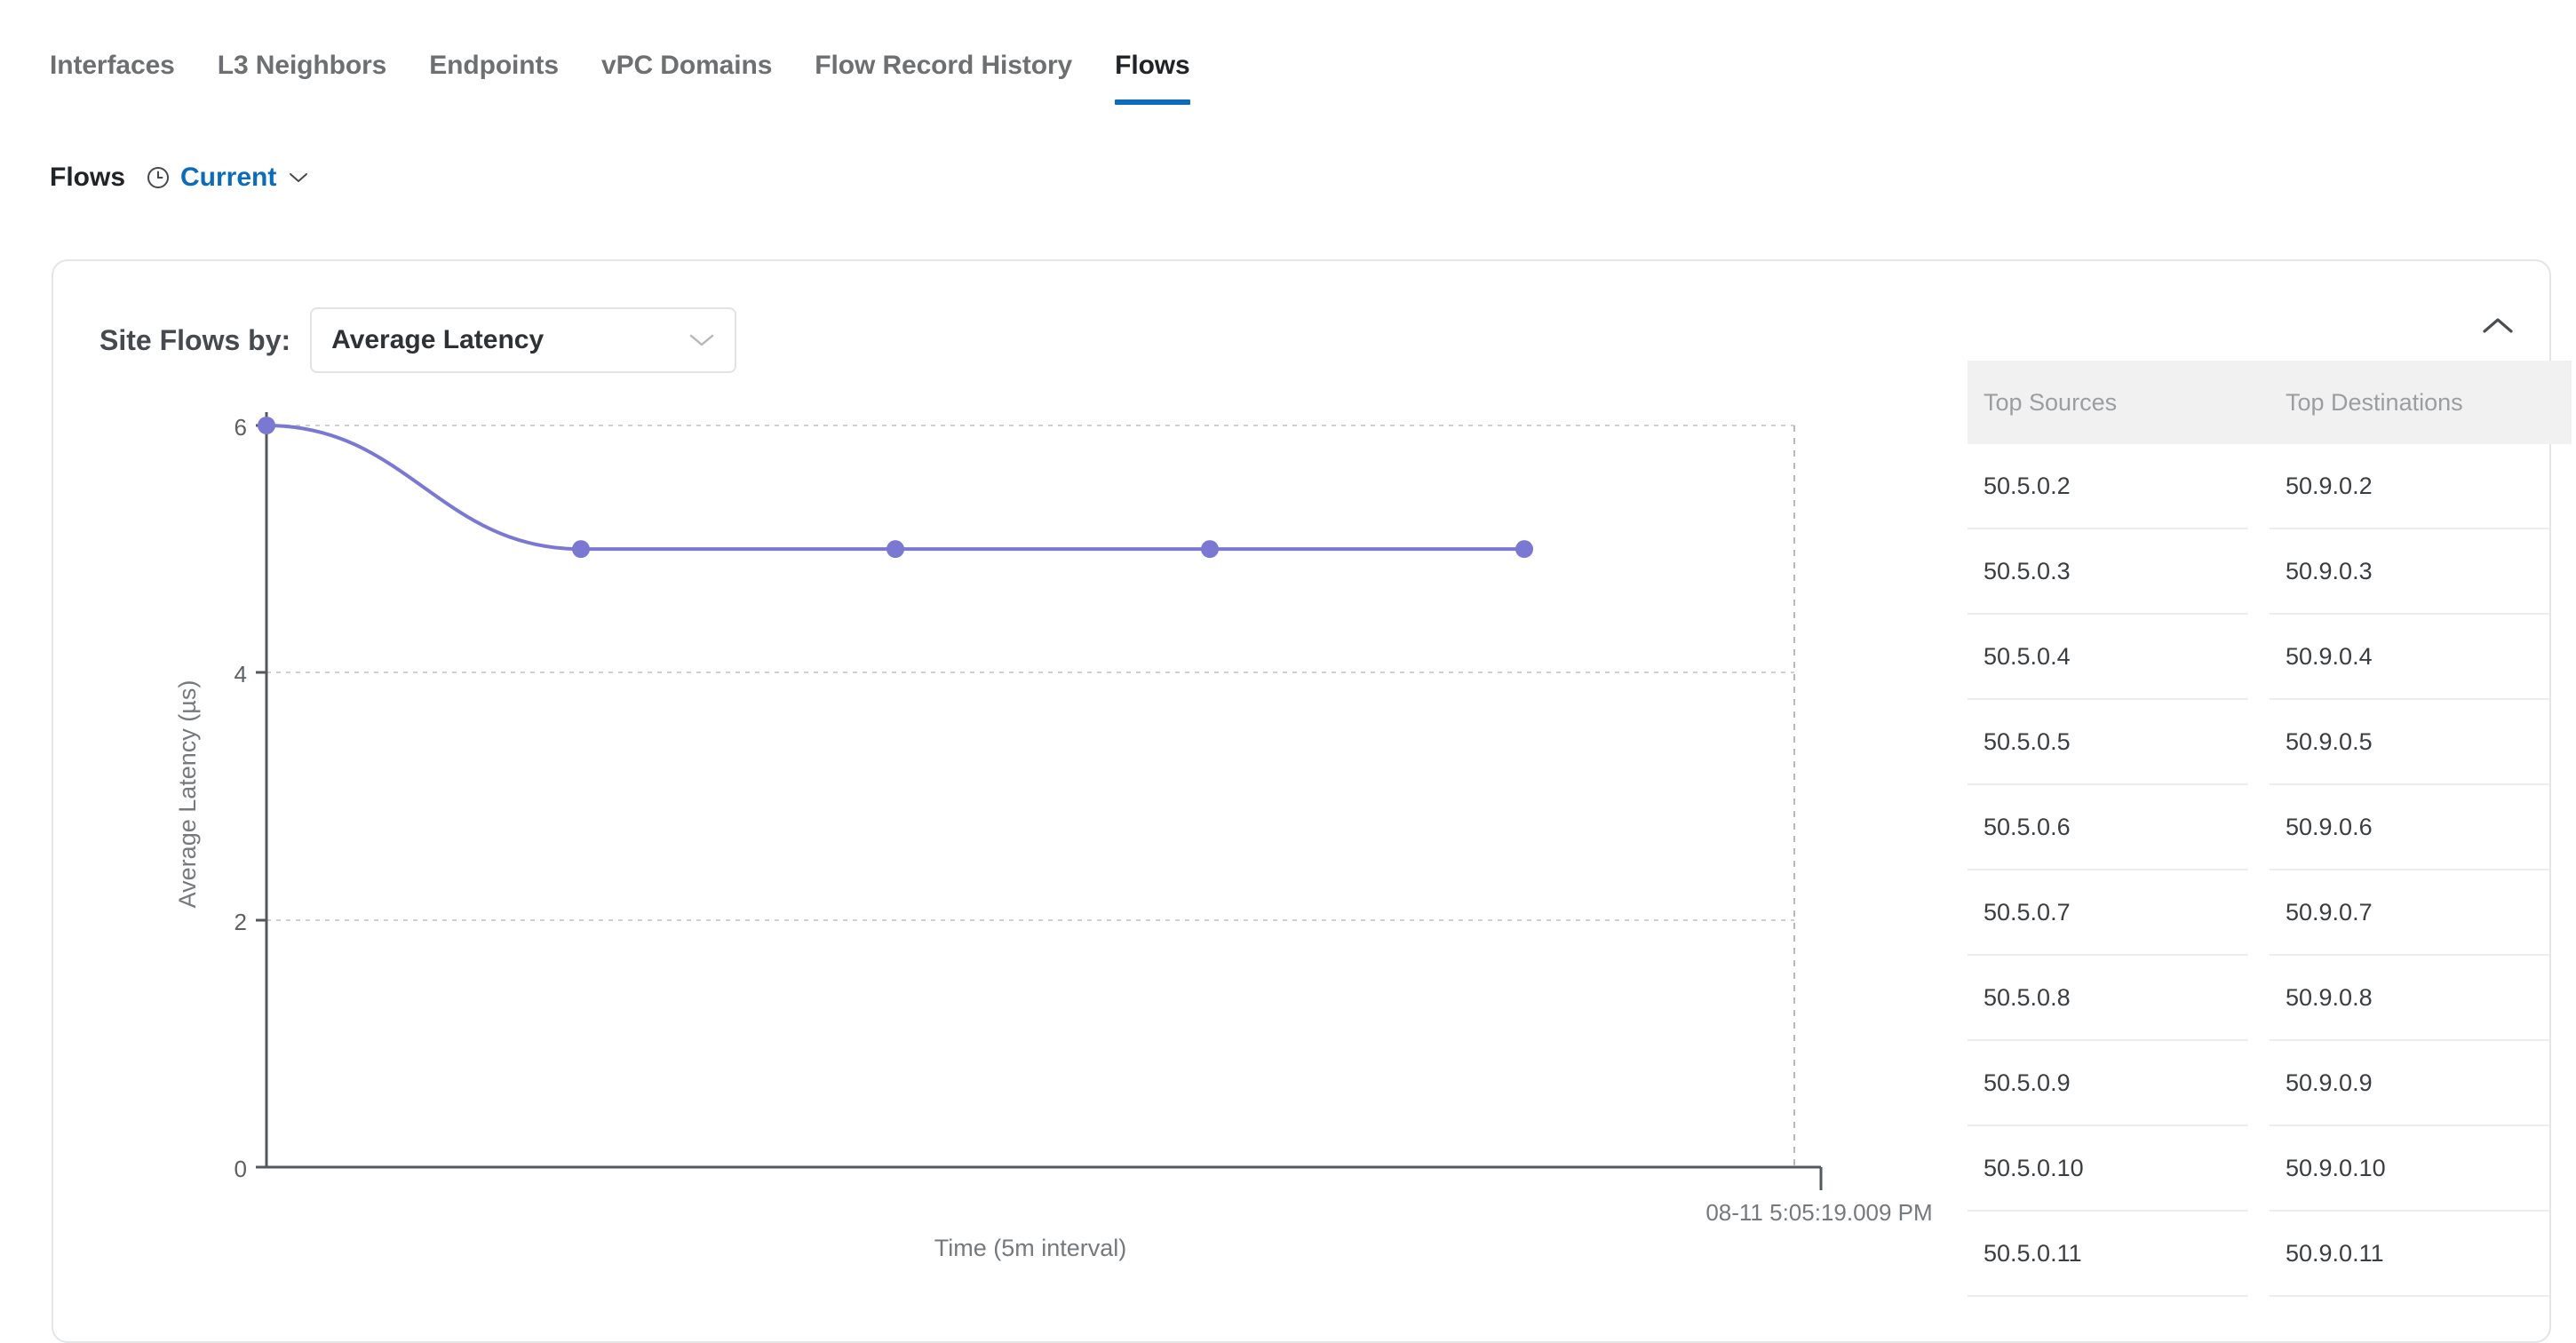  I want to click on chart-y-ticks, so click(261, 796).